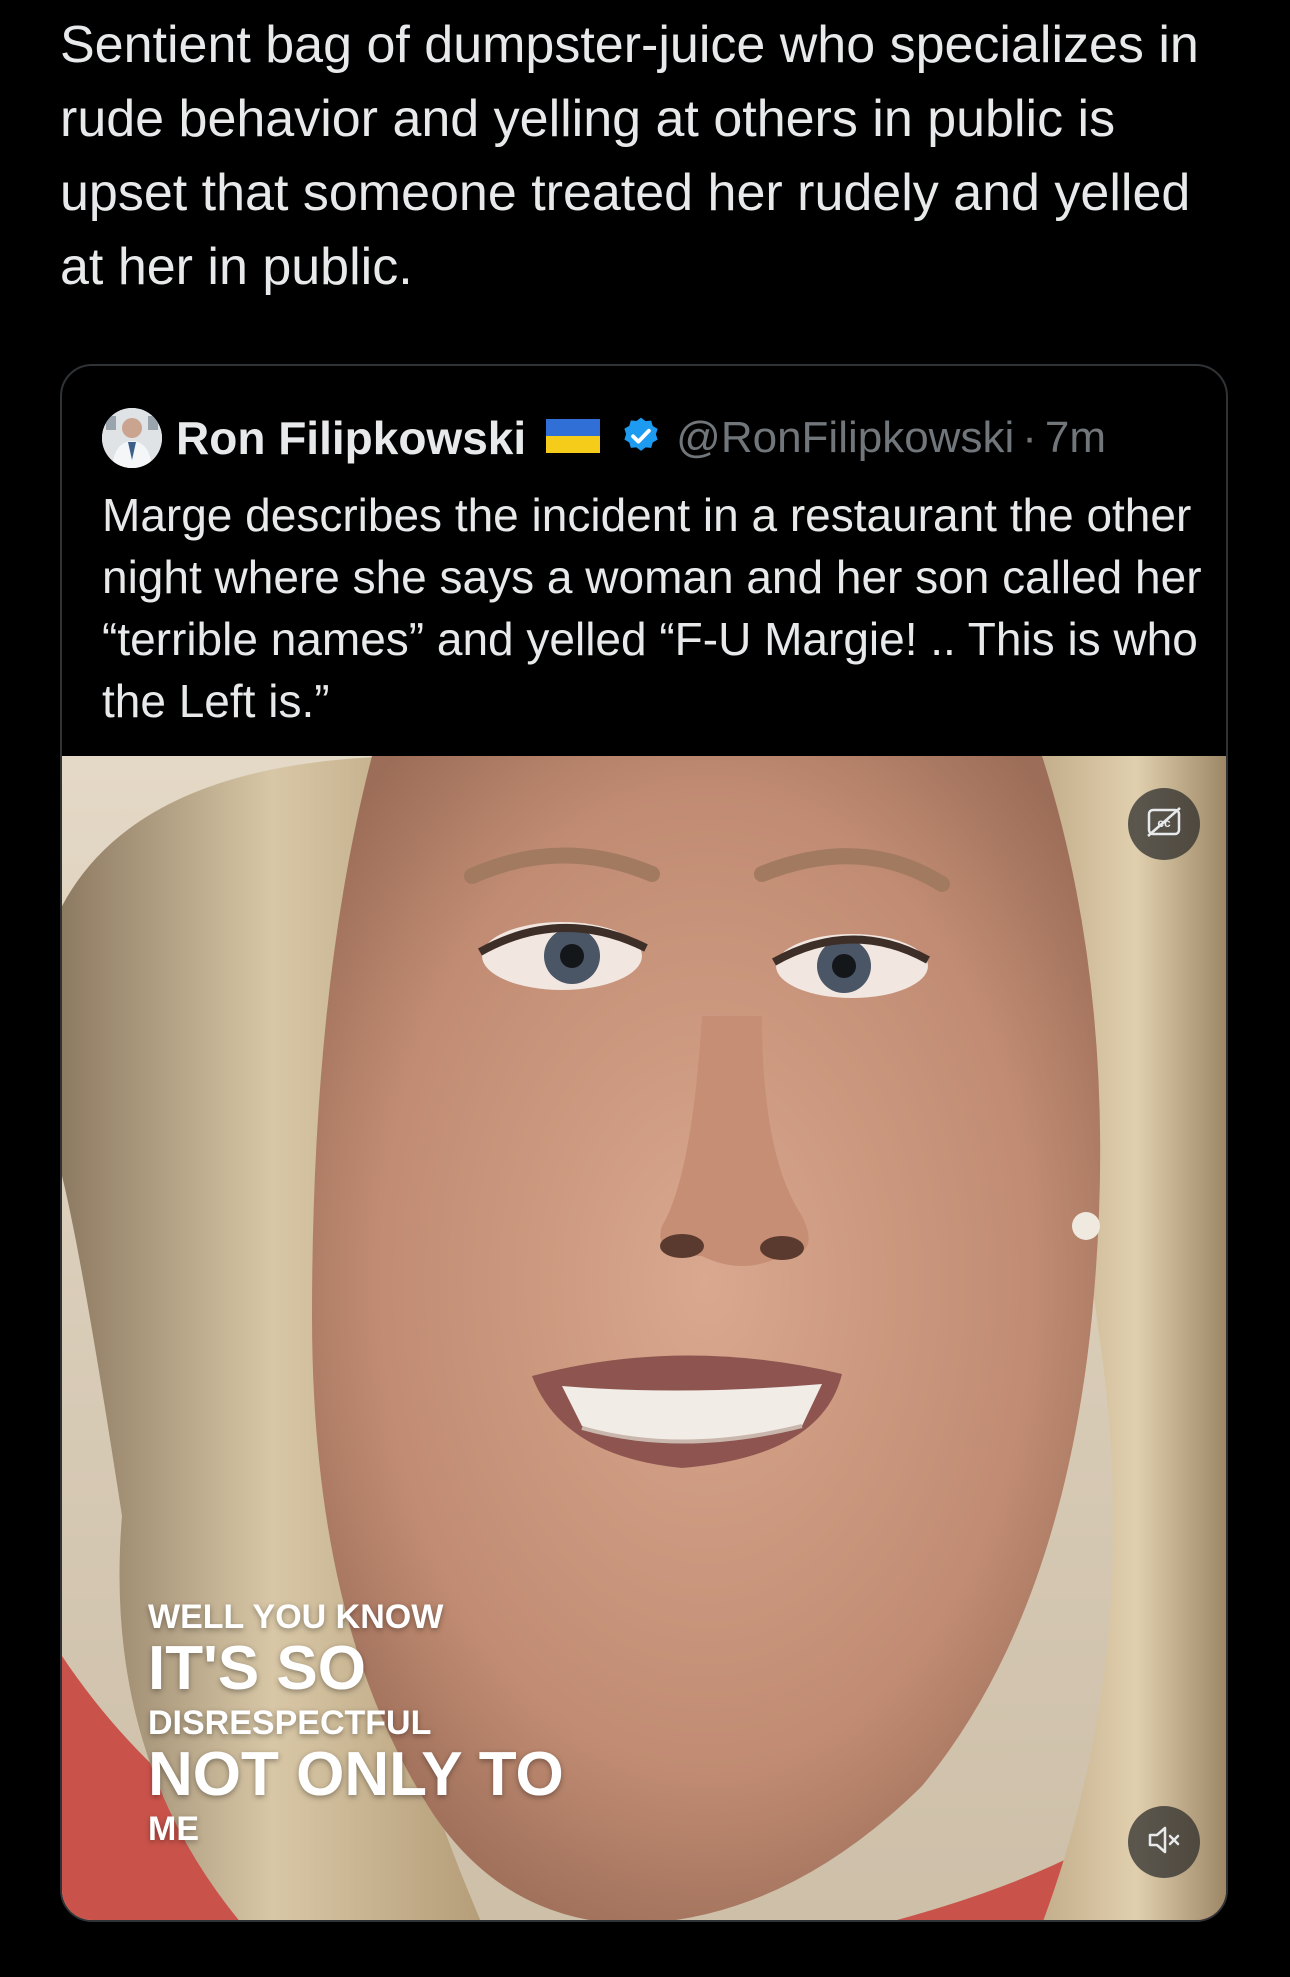  I want to click on caption-line: IT'S SO, so click(257, 1668).